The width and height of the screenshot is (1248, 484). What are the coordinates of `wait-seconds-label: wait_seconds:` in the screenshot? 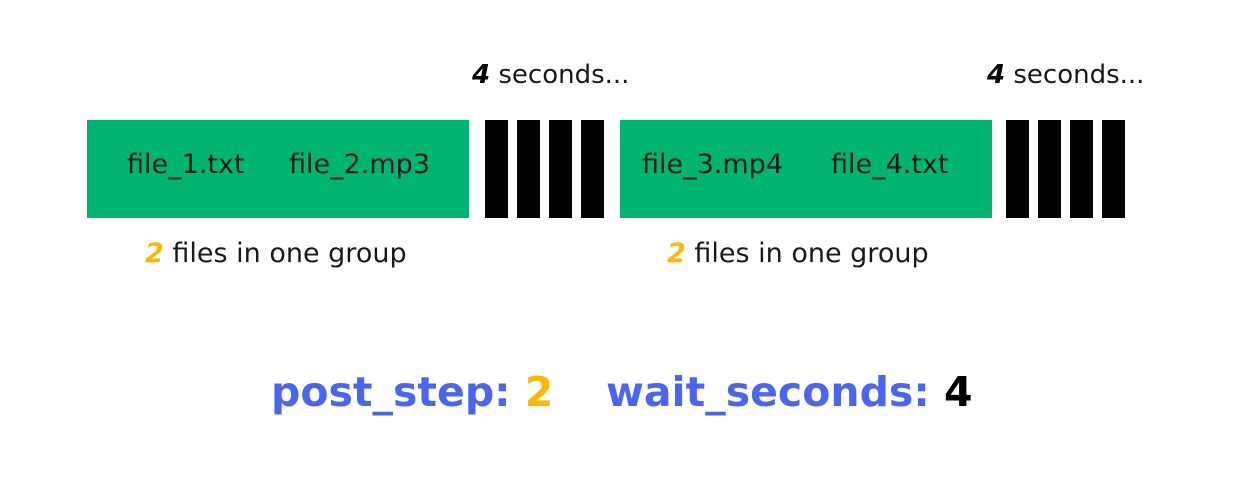 It's located at (768, 392).